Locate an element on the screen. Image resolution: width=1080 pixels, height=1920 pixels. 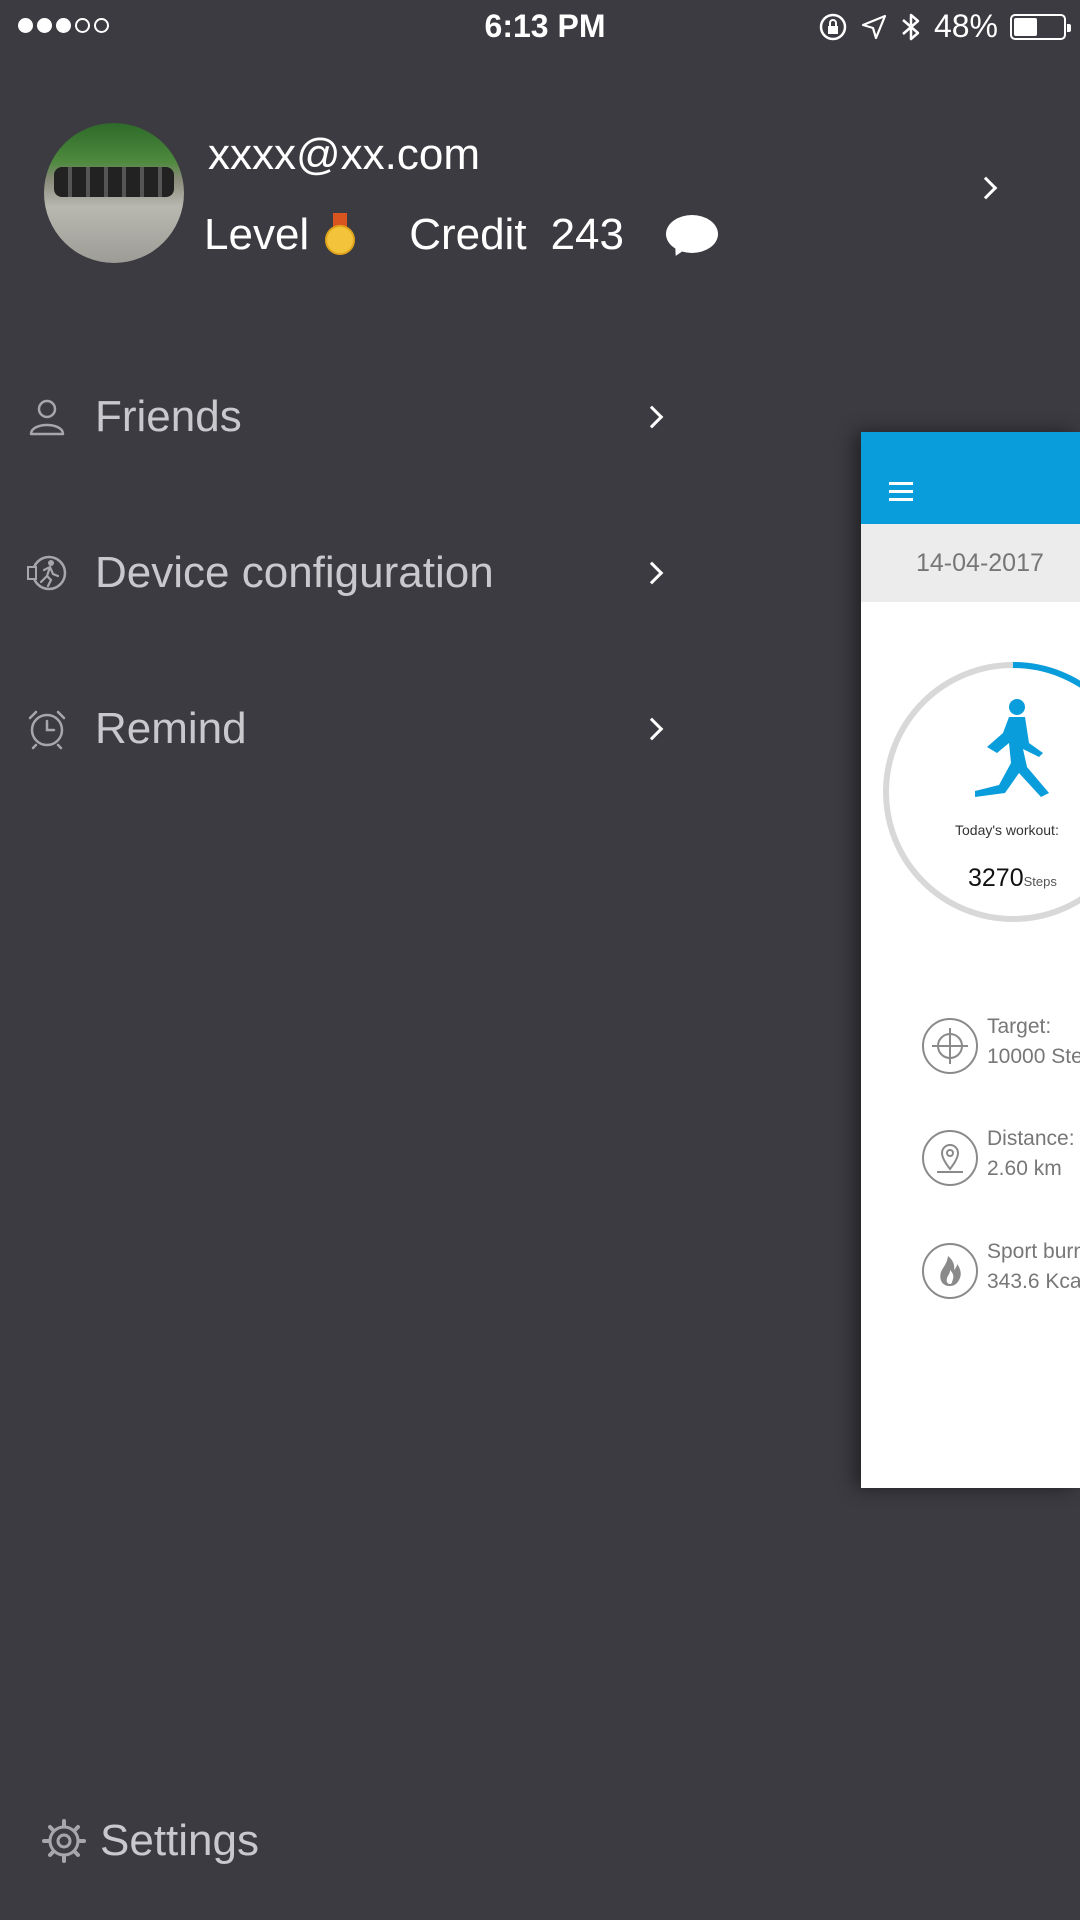
steps-count: 3270Steps is located at coordinates (1012, 878).